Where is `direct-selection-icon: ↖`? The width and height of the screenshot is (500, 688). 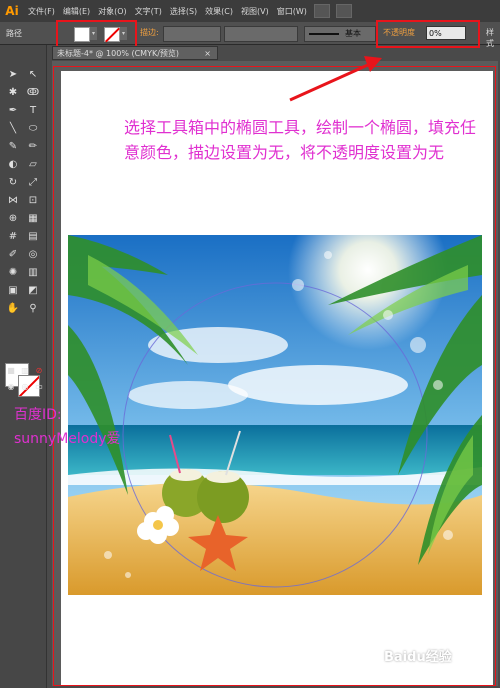
direct-selection-icon: ↖ is located at coordinates (33, 75).